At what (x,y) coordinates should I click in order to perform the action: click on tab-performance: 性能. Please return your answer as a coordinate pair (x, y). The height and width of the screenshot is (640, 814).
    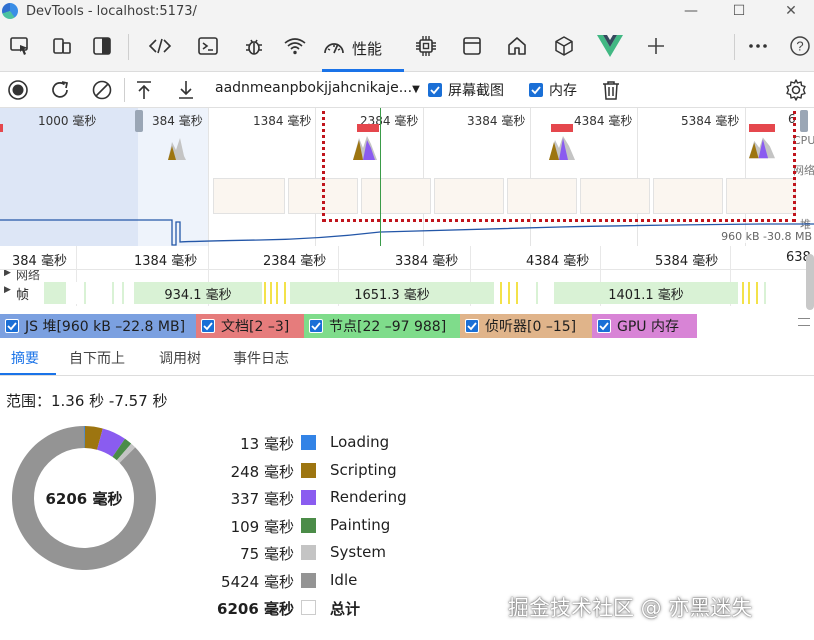
    Looking at the image, I should click on (363, 51).